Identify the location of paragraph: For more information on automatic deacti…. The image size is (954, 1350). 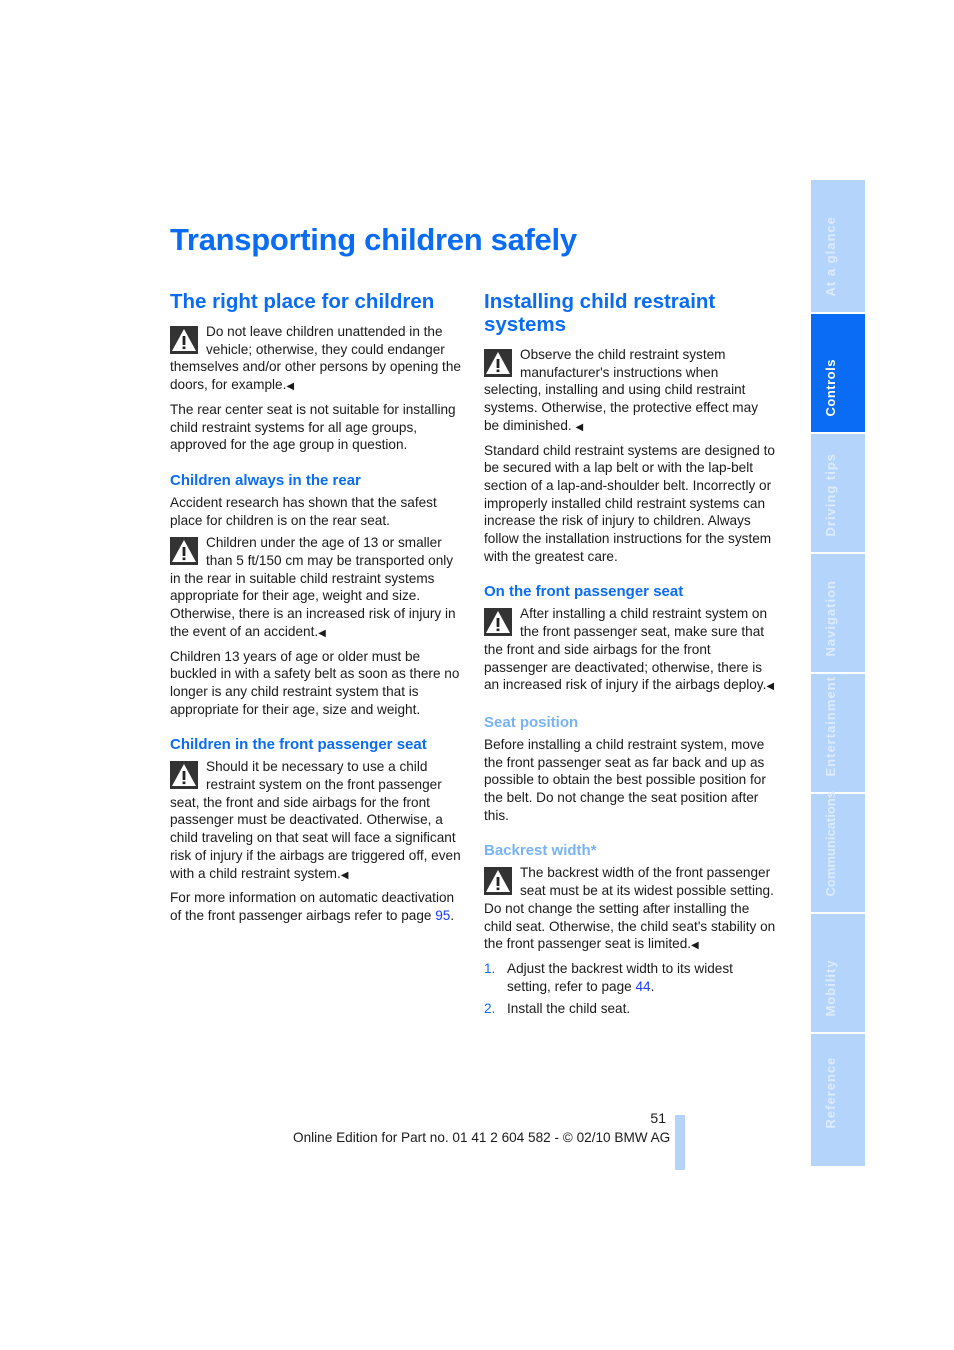
(316, 906).